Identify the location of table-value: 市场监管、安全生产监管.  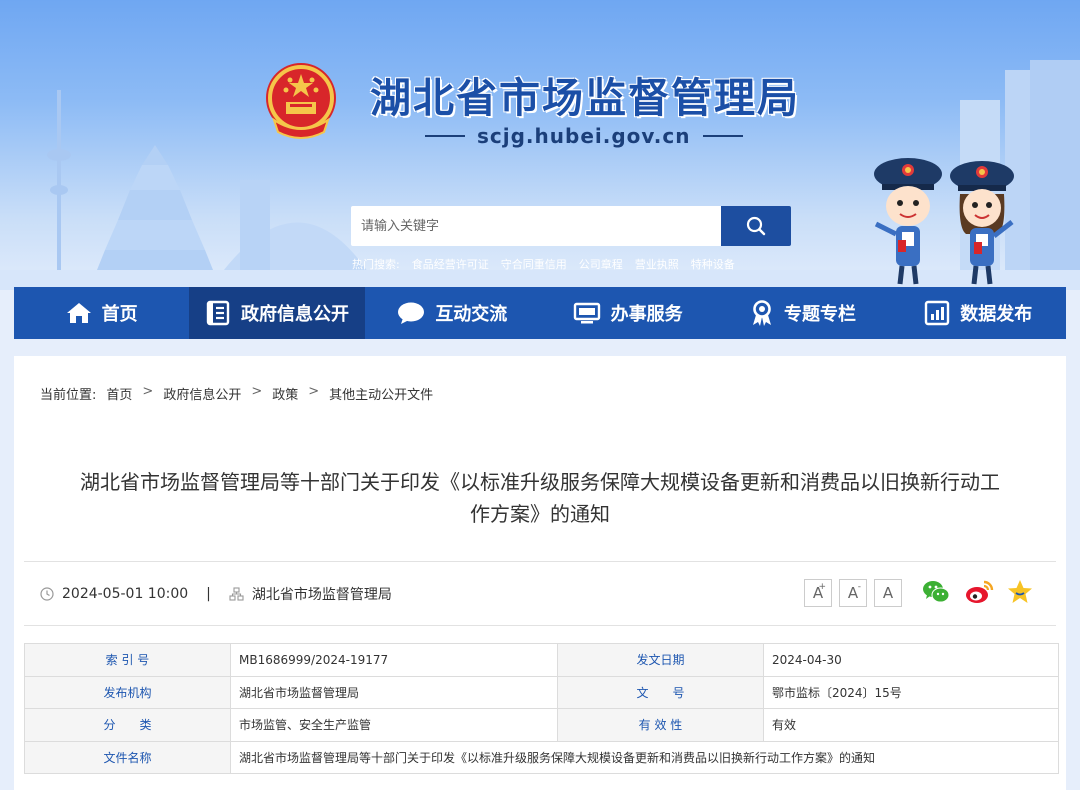
(394, 725).